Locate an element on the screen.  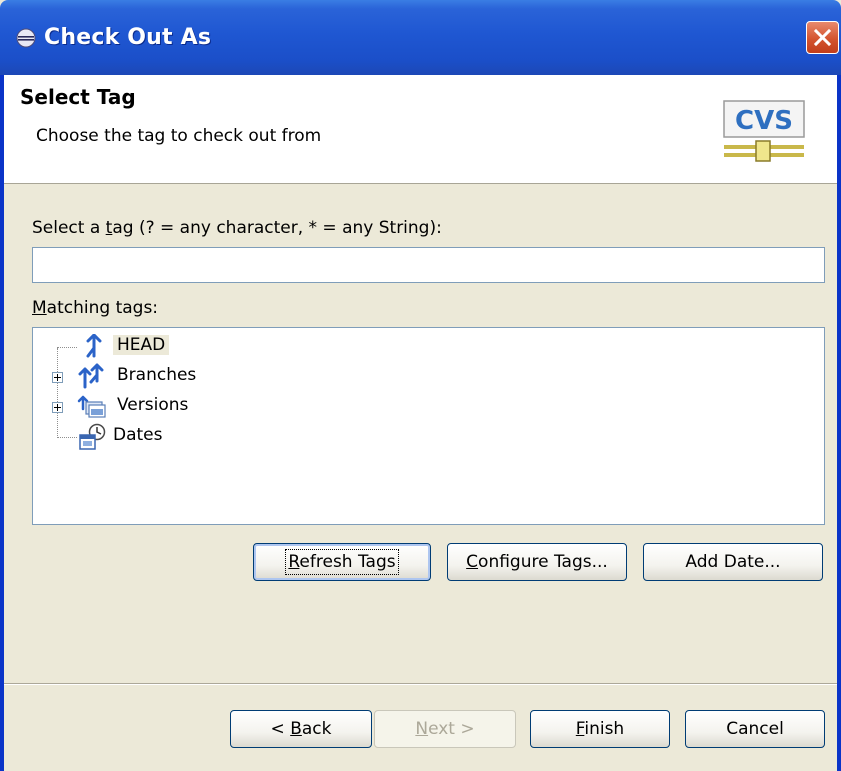
window-border-right is located at coordinates (839, 423).